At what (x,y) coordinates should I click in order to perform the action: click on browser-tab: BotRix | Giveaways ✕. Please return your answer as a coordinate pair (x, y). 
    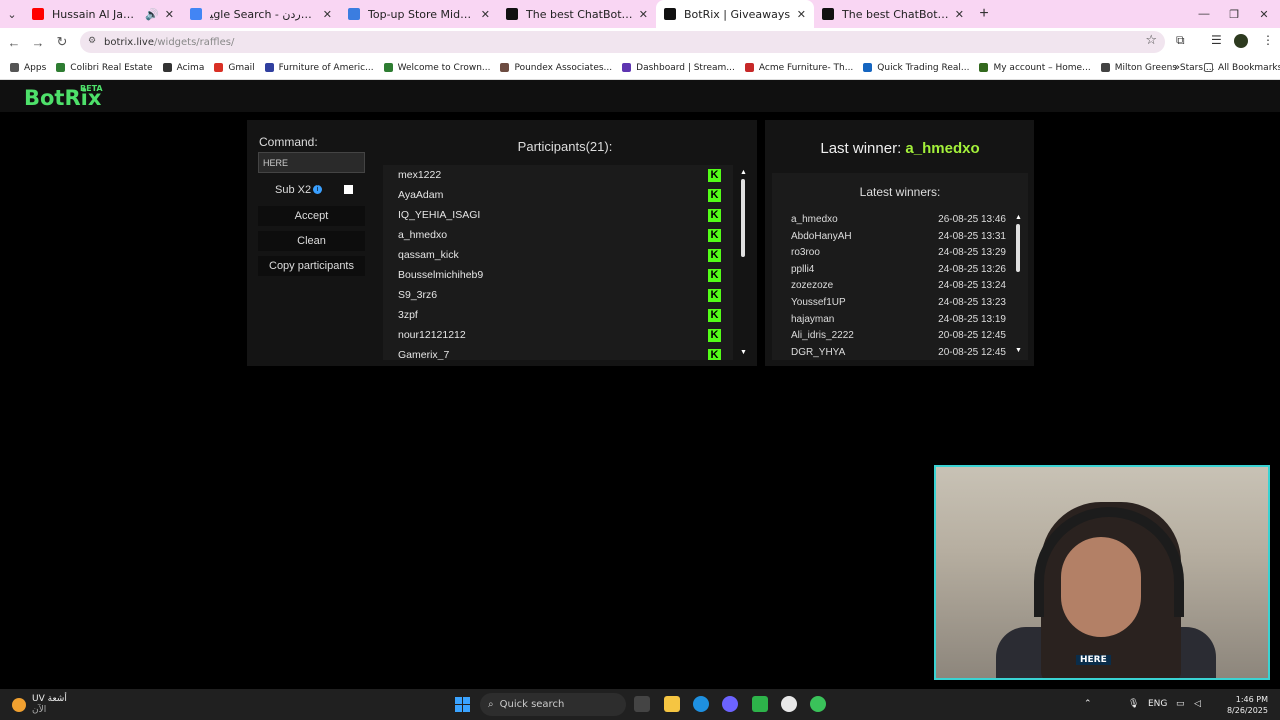
    Looking at the image, I should click on (735, 14).